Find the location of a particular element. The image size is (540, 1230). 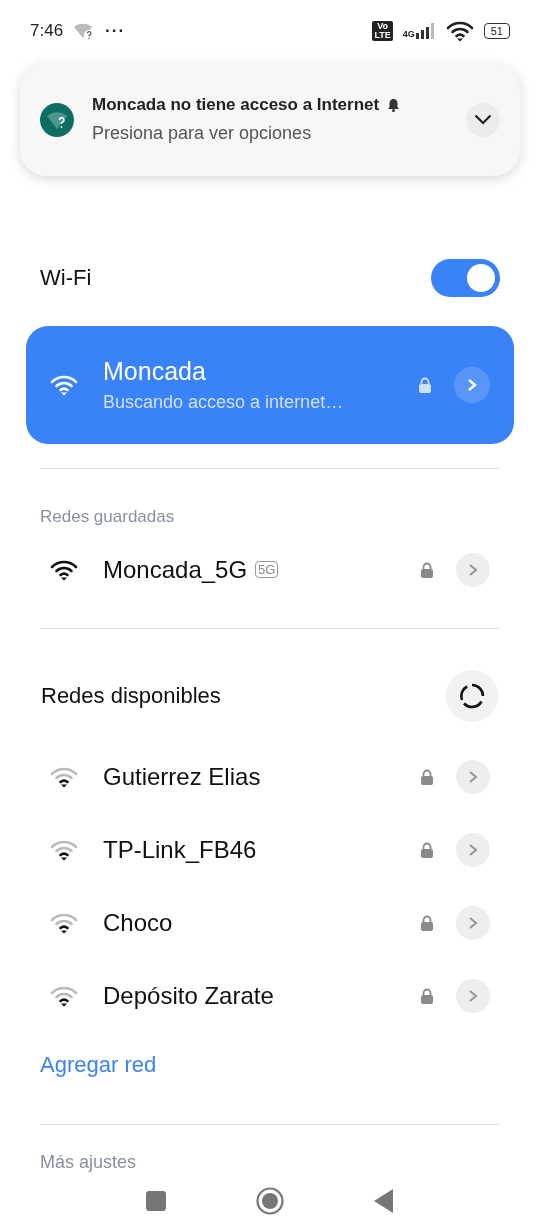

triangle-icon is located at coordinates (384, 1201).